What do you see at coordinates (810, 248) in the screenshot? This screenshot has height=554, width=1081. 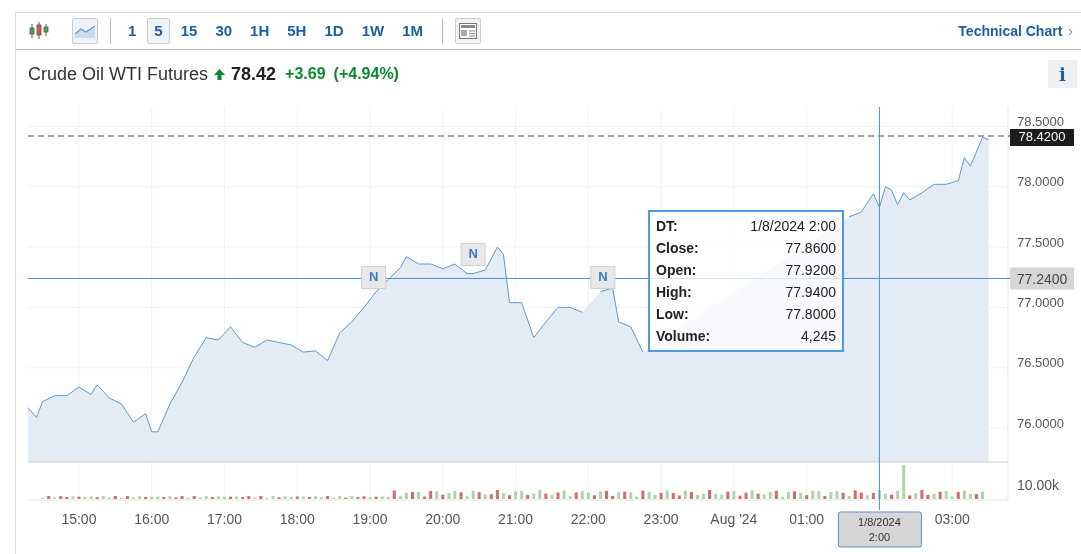 I see `tooltip-value: 77.8600` at bounding box center [810, 248].